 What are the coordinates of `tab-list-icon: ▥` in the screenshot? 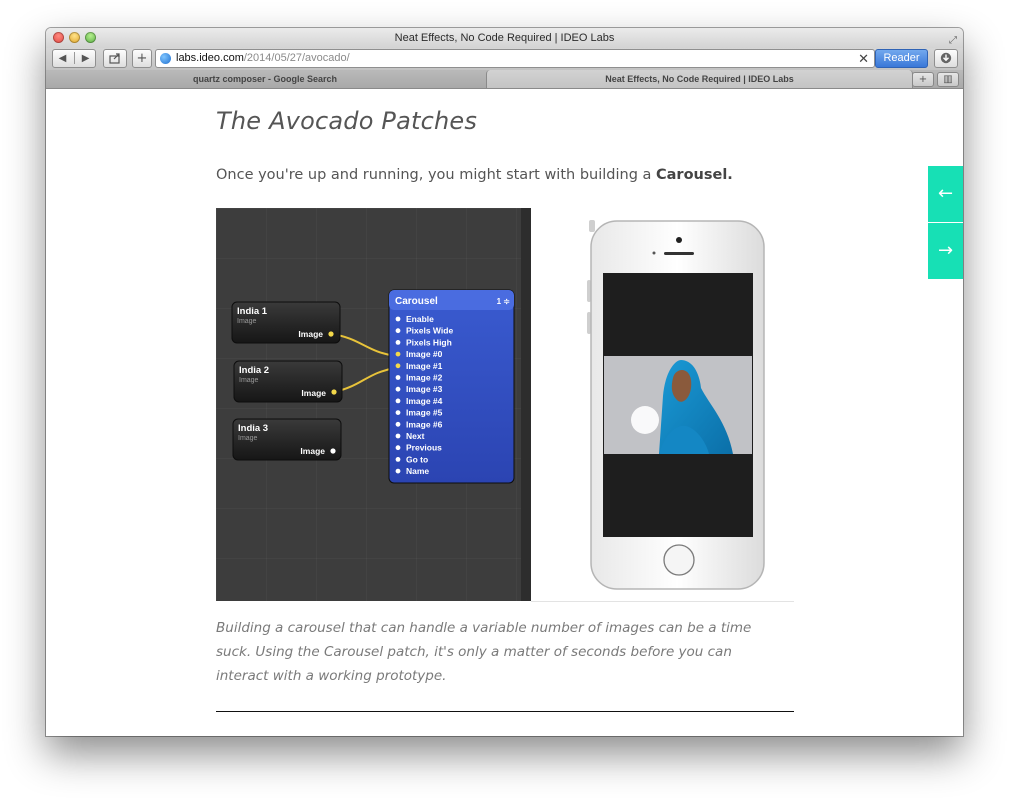 It's located at (948, 79).